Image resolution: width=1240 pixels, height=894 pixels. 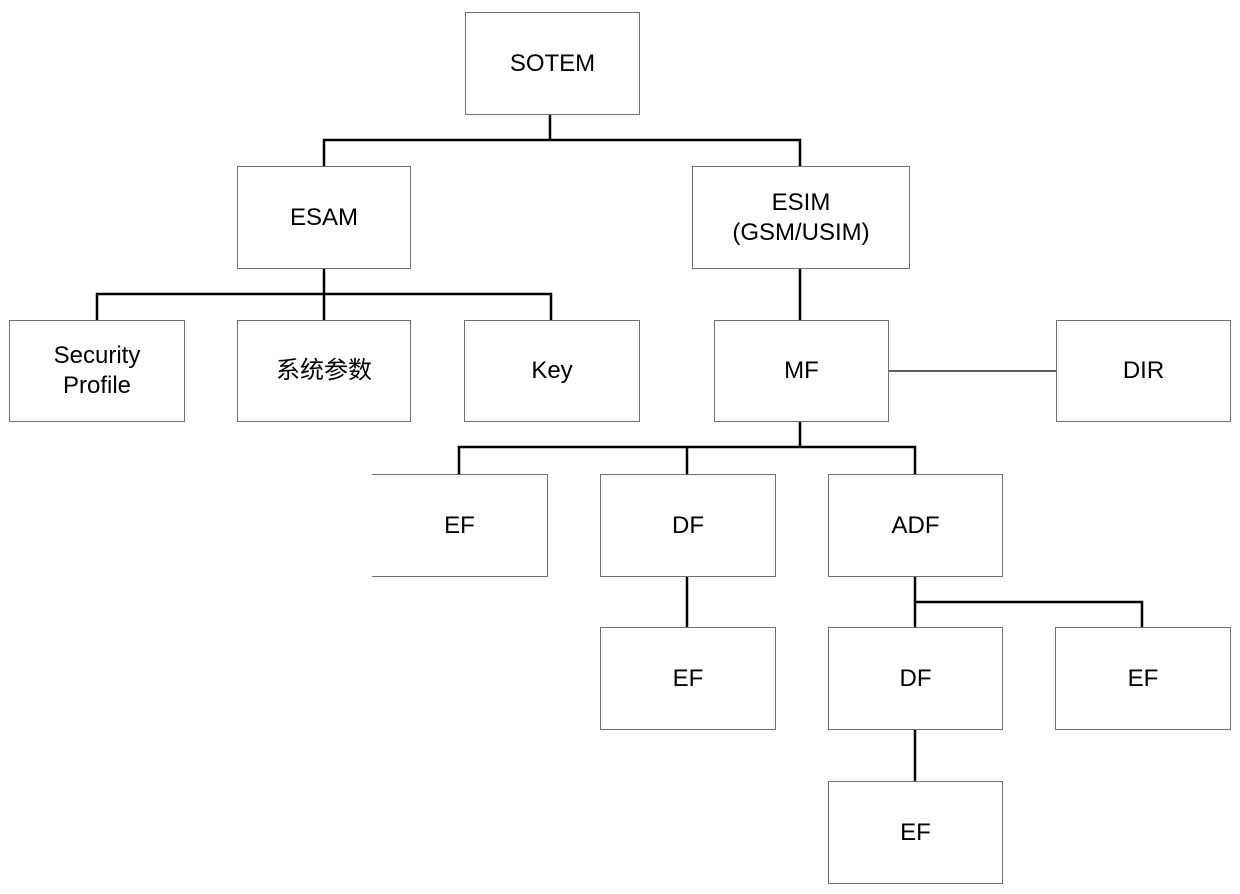 I want to click on node-system-params: 系统参数, so click(x=324, y=371).